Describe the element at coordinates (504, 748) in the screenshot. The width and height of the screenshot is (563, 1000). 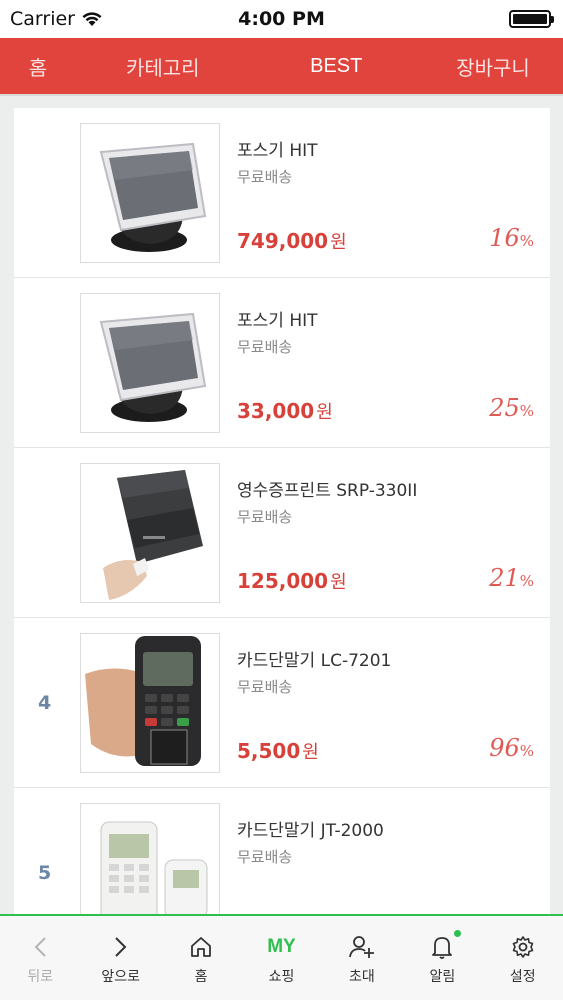
I see `discount-value: 96` at that location.